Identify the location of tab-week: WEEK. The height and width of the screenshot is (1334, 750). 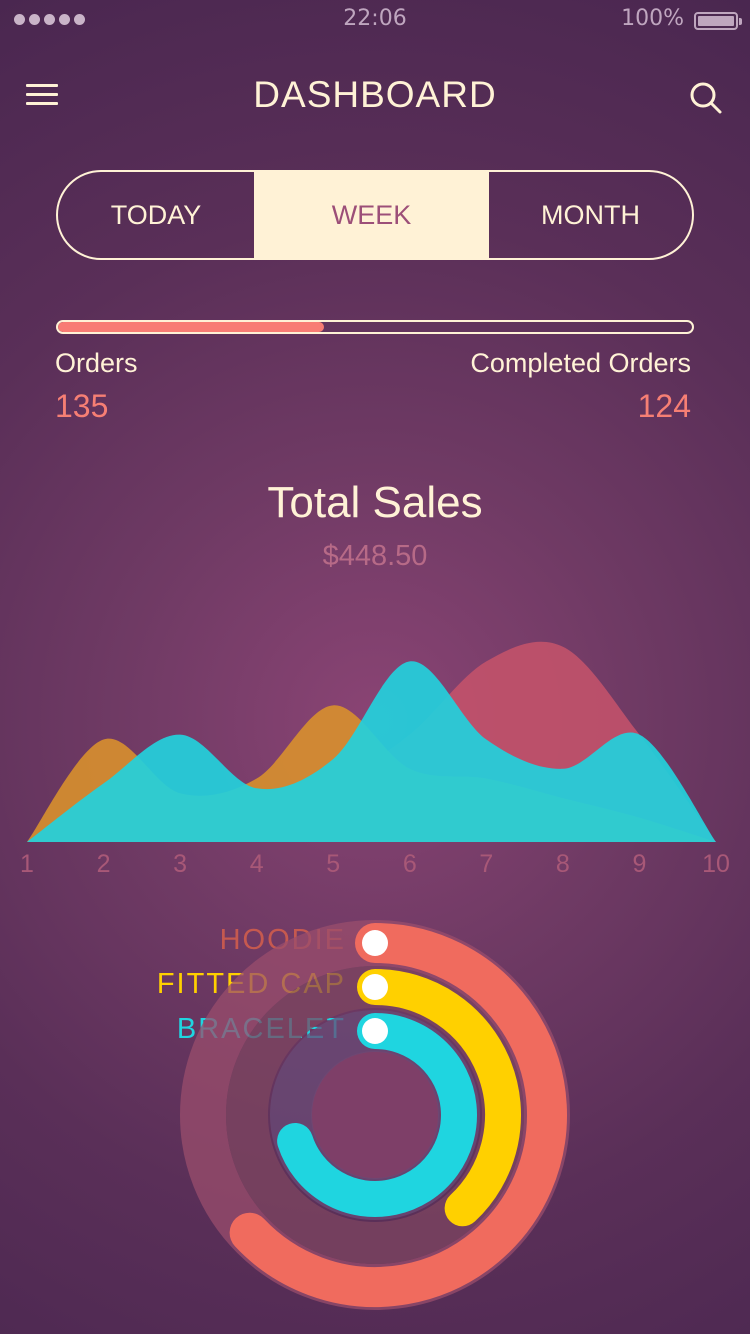
(371, 215).